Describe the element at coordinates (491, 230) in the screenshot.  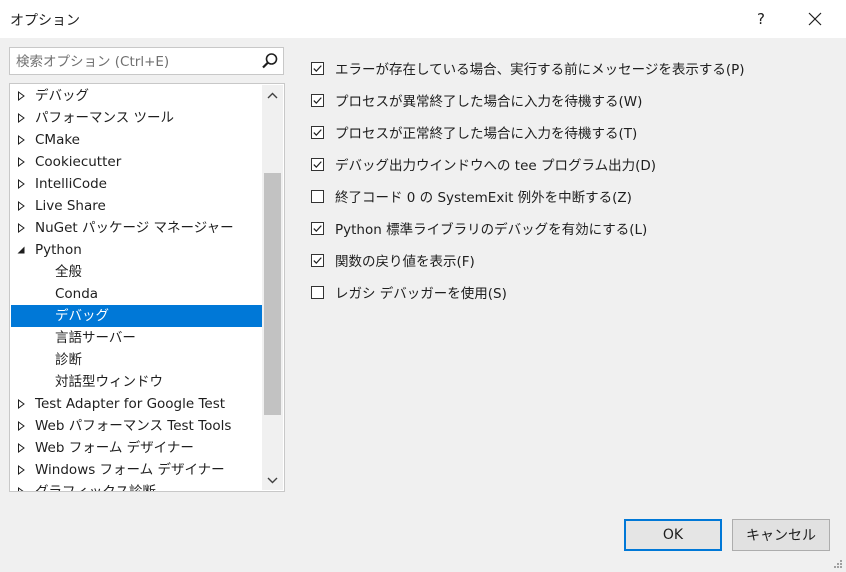
I see `option-label: Python 標準ライブラリのデバッグを有効にする(L)` at that location.